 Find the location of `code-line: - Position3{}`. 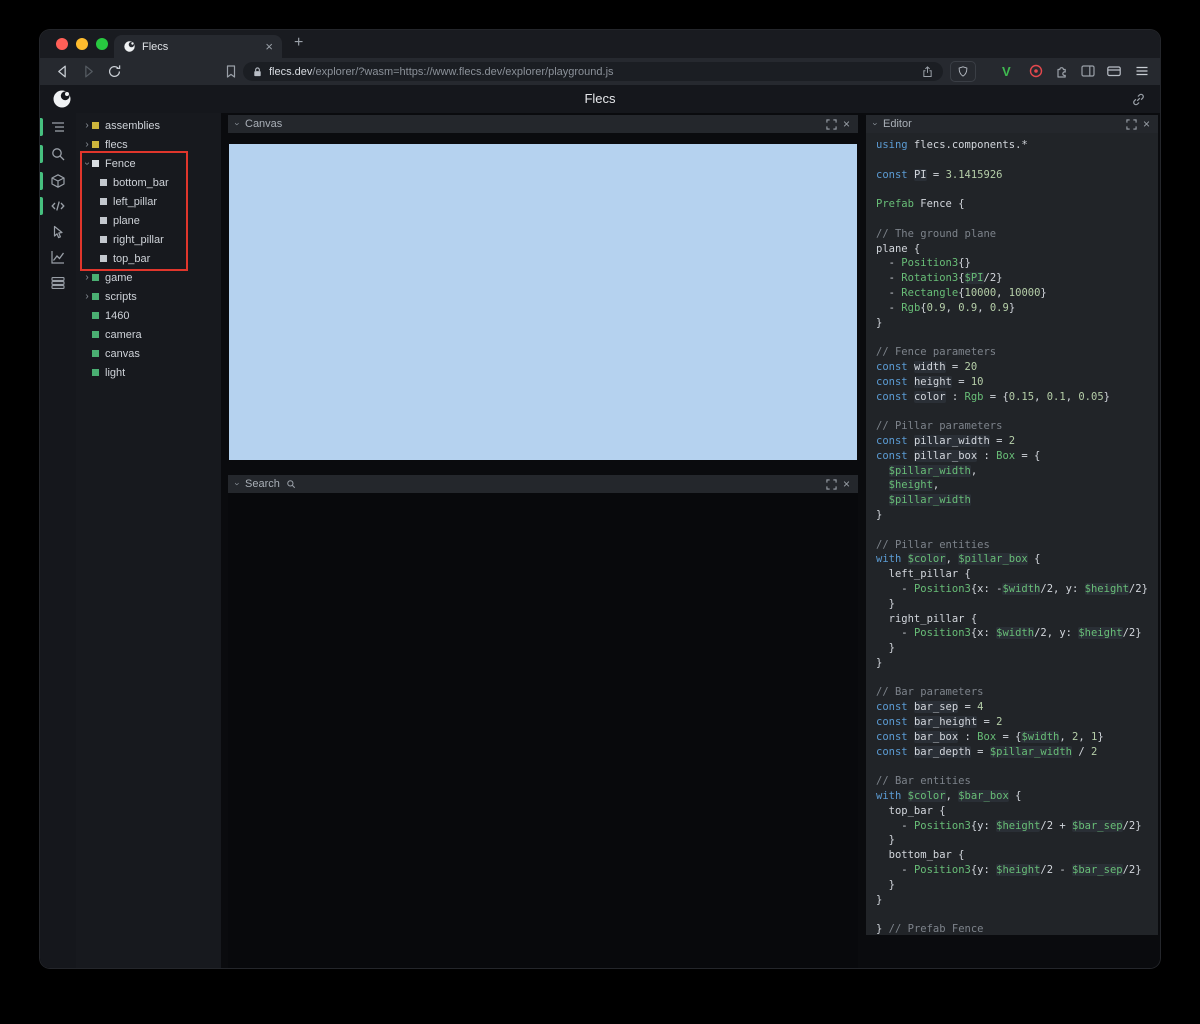

code-line: - Position3{} is located at coordinates (923, 263).